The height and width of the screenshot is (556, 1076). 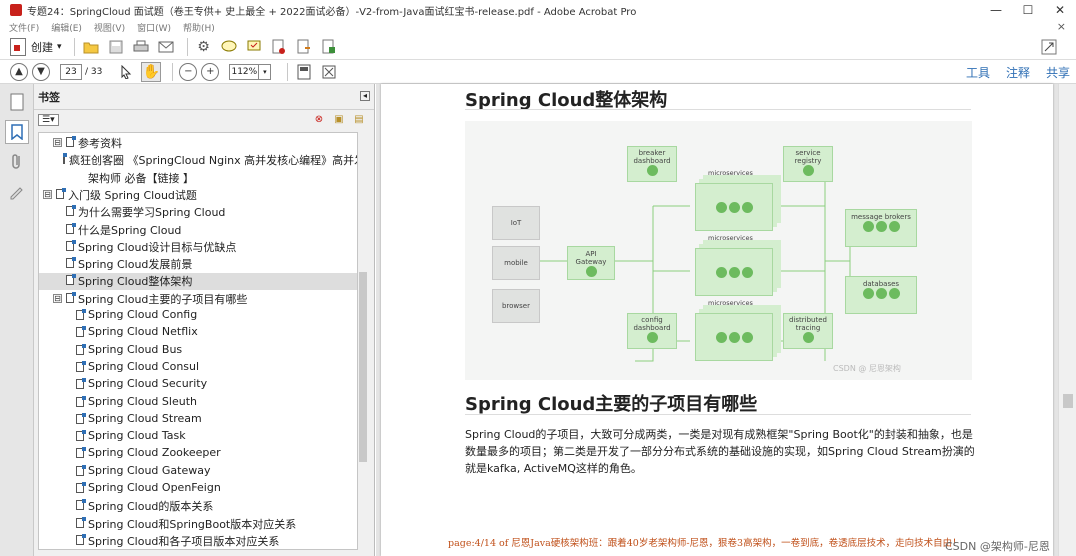 I want to click on navigation-toolbar: ▲ ▼ 23 / 33 ✋ − + 112% ▾ 工具 注释 共享, so click(x=538, y=72).